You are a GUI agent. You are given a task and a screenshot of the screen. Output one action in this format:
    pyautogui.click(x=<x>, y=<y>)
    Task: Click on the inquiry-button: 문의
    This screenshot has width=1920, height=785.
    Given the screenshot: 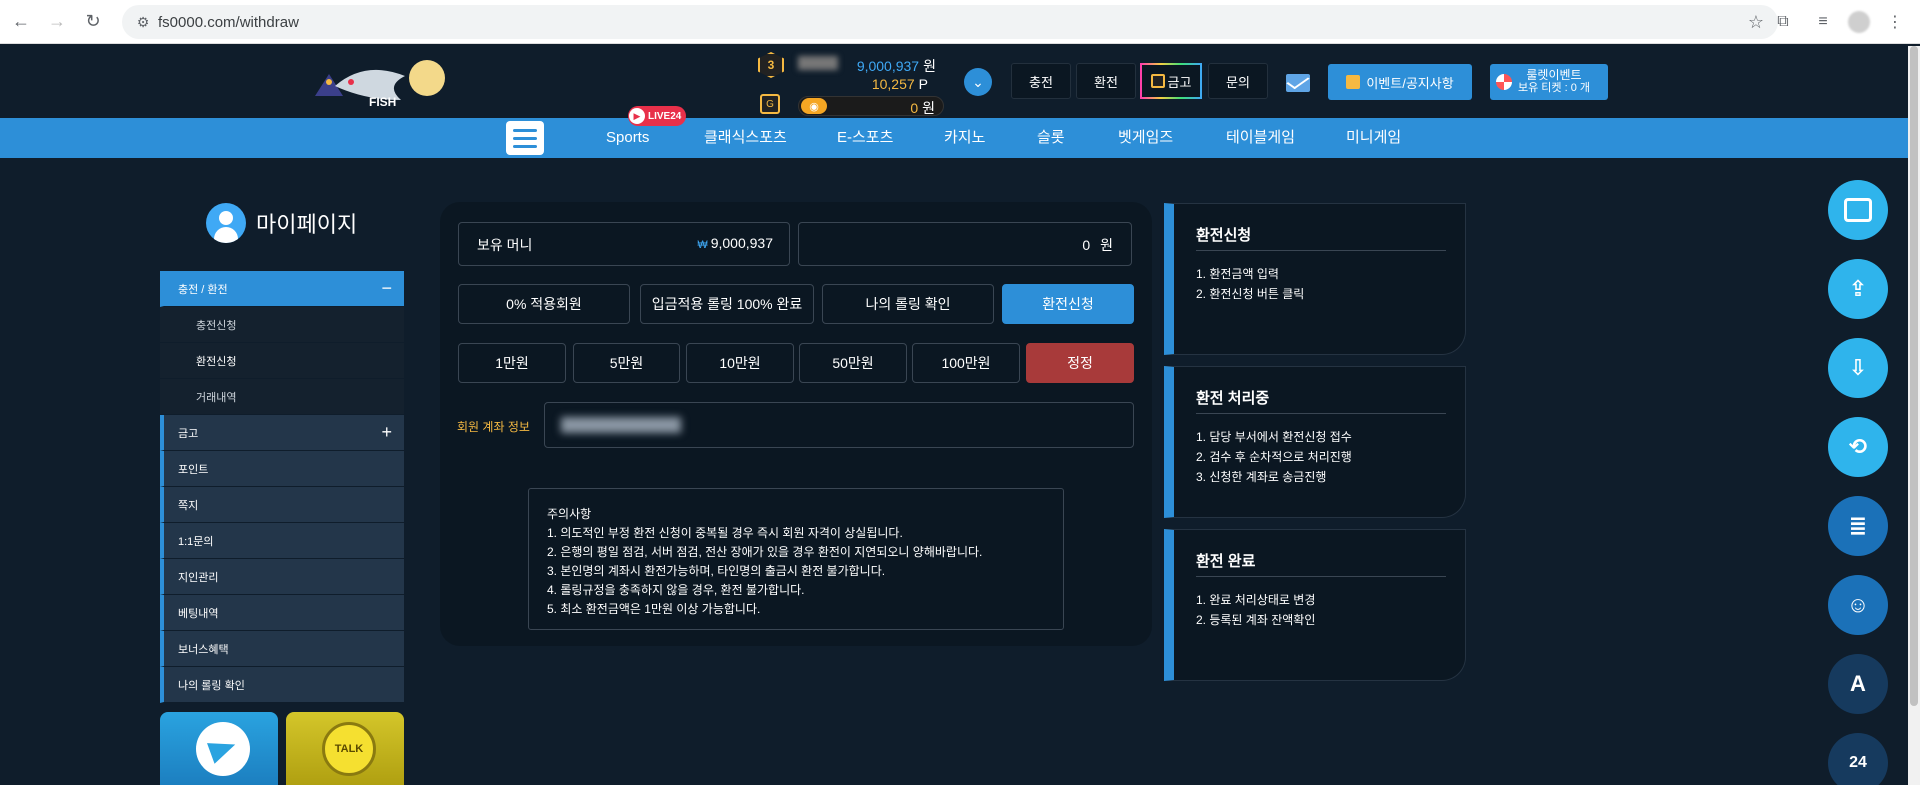 What is the action you would take?
    pyautogui.click(x=1238, y=81)
    